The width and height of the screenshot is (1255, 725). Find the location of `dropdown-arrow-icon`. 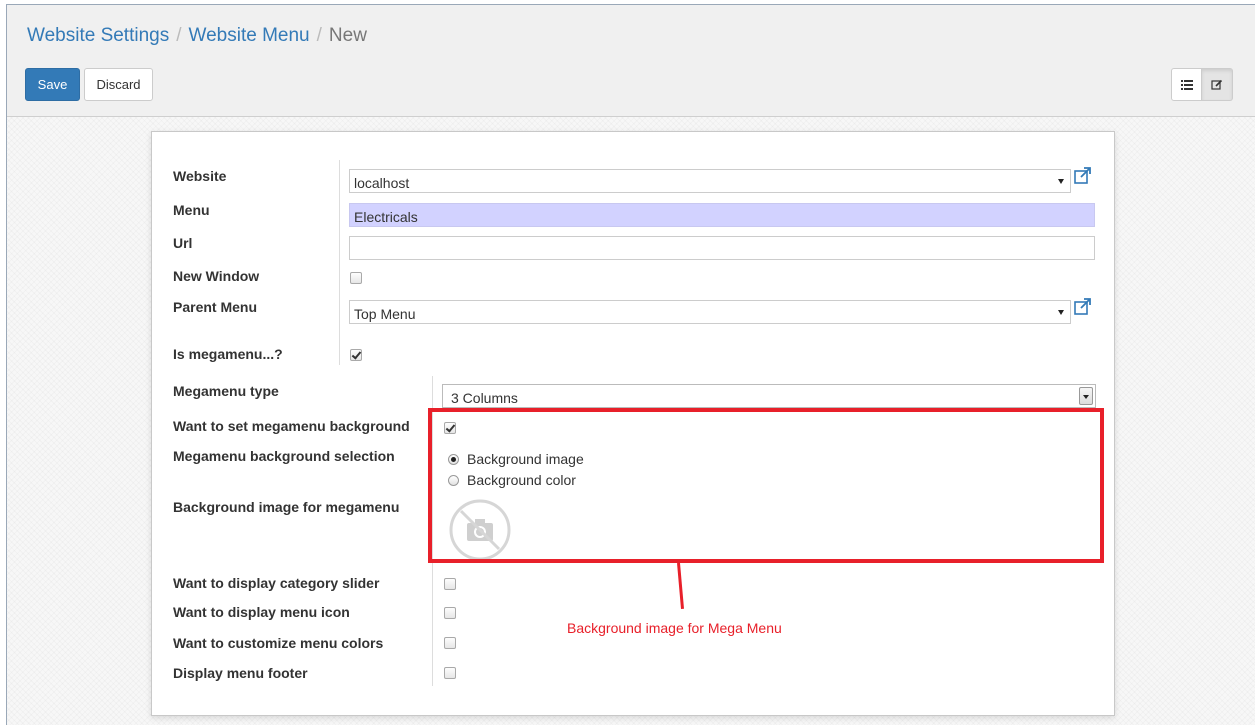

dropdown-arrow-icon is located at coordinates (1086, 396).